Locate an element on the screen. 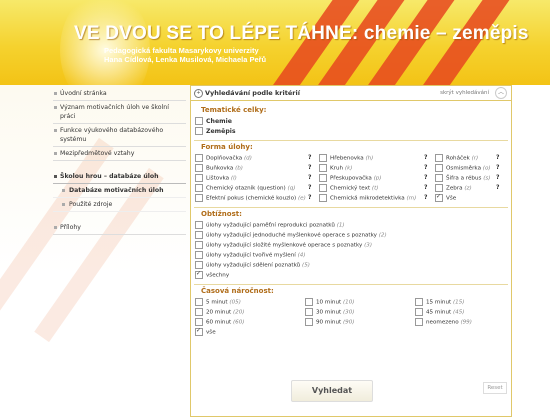  option-code: (4) is located at coordinates (301, 255).